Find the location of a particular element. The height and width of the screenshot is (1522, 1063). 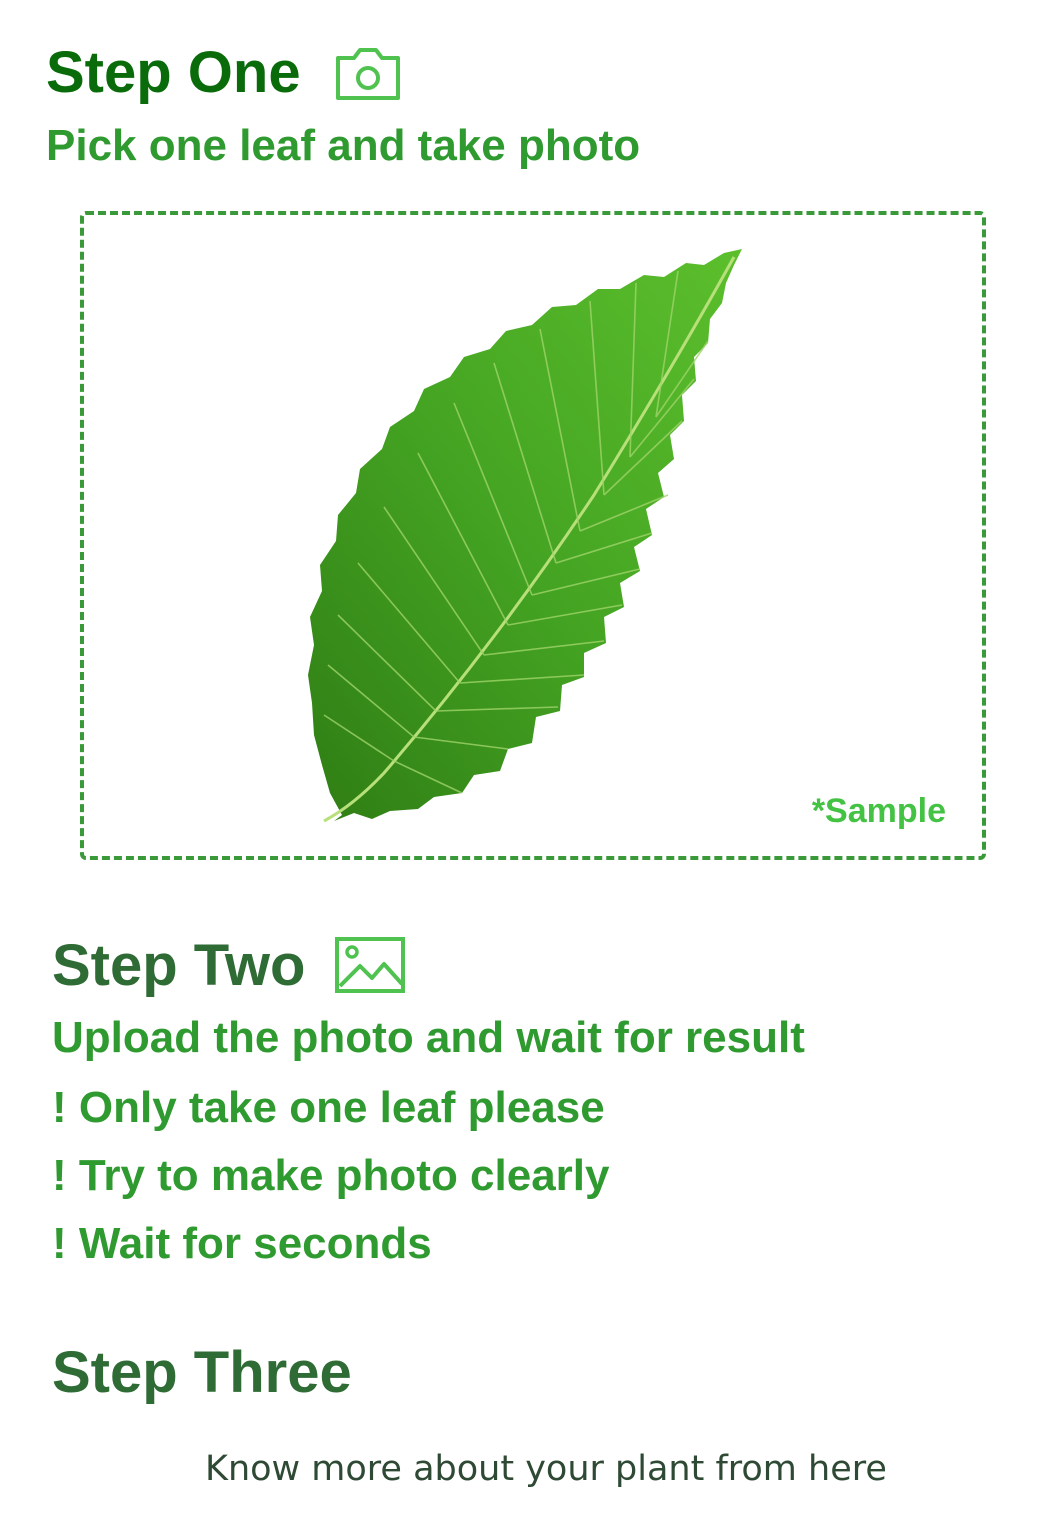

tip-item: ! Try to make photo clearly is located at coordinates (331, 1175).